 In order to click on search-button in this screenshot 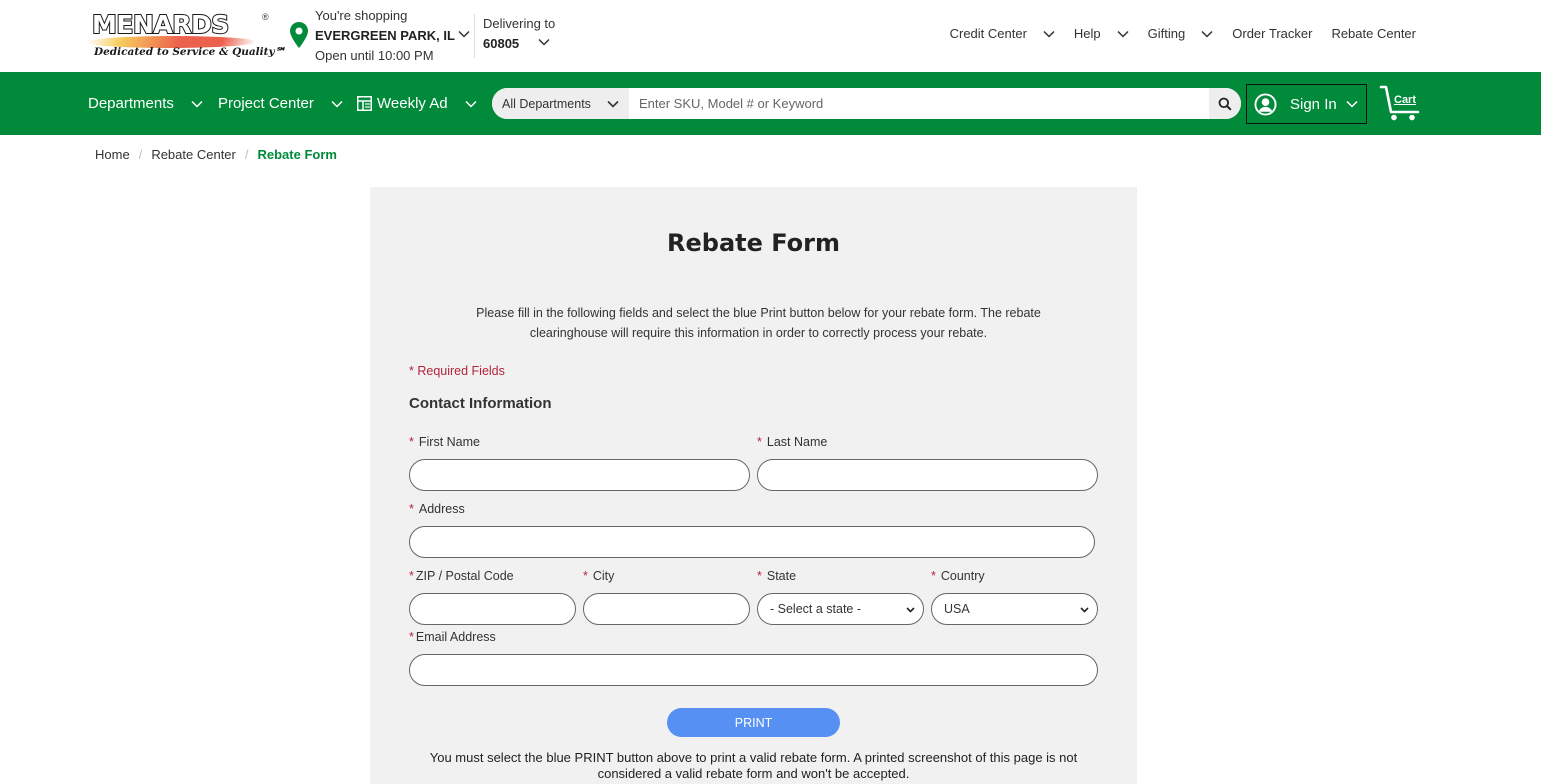, I will do `click(1225, 103)`.